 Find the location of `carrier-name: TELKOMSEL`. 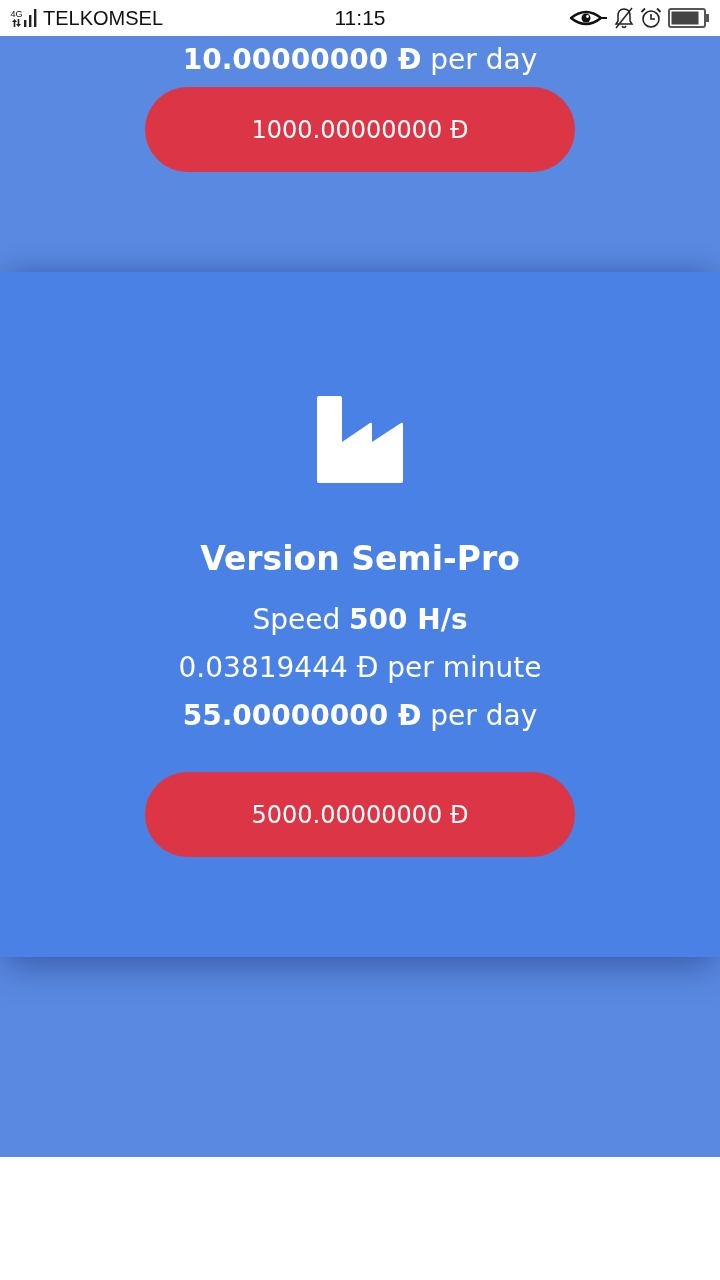

carrier-name: TELKOMSEL is located at coordinates (103, 18).